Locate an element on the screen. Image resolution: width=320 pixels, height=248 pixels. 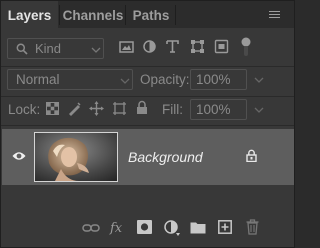
tab-paths: Paths is located at coordinates (151, 14).